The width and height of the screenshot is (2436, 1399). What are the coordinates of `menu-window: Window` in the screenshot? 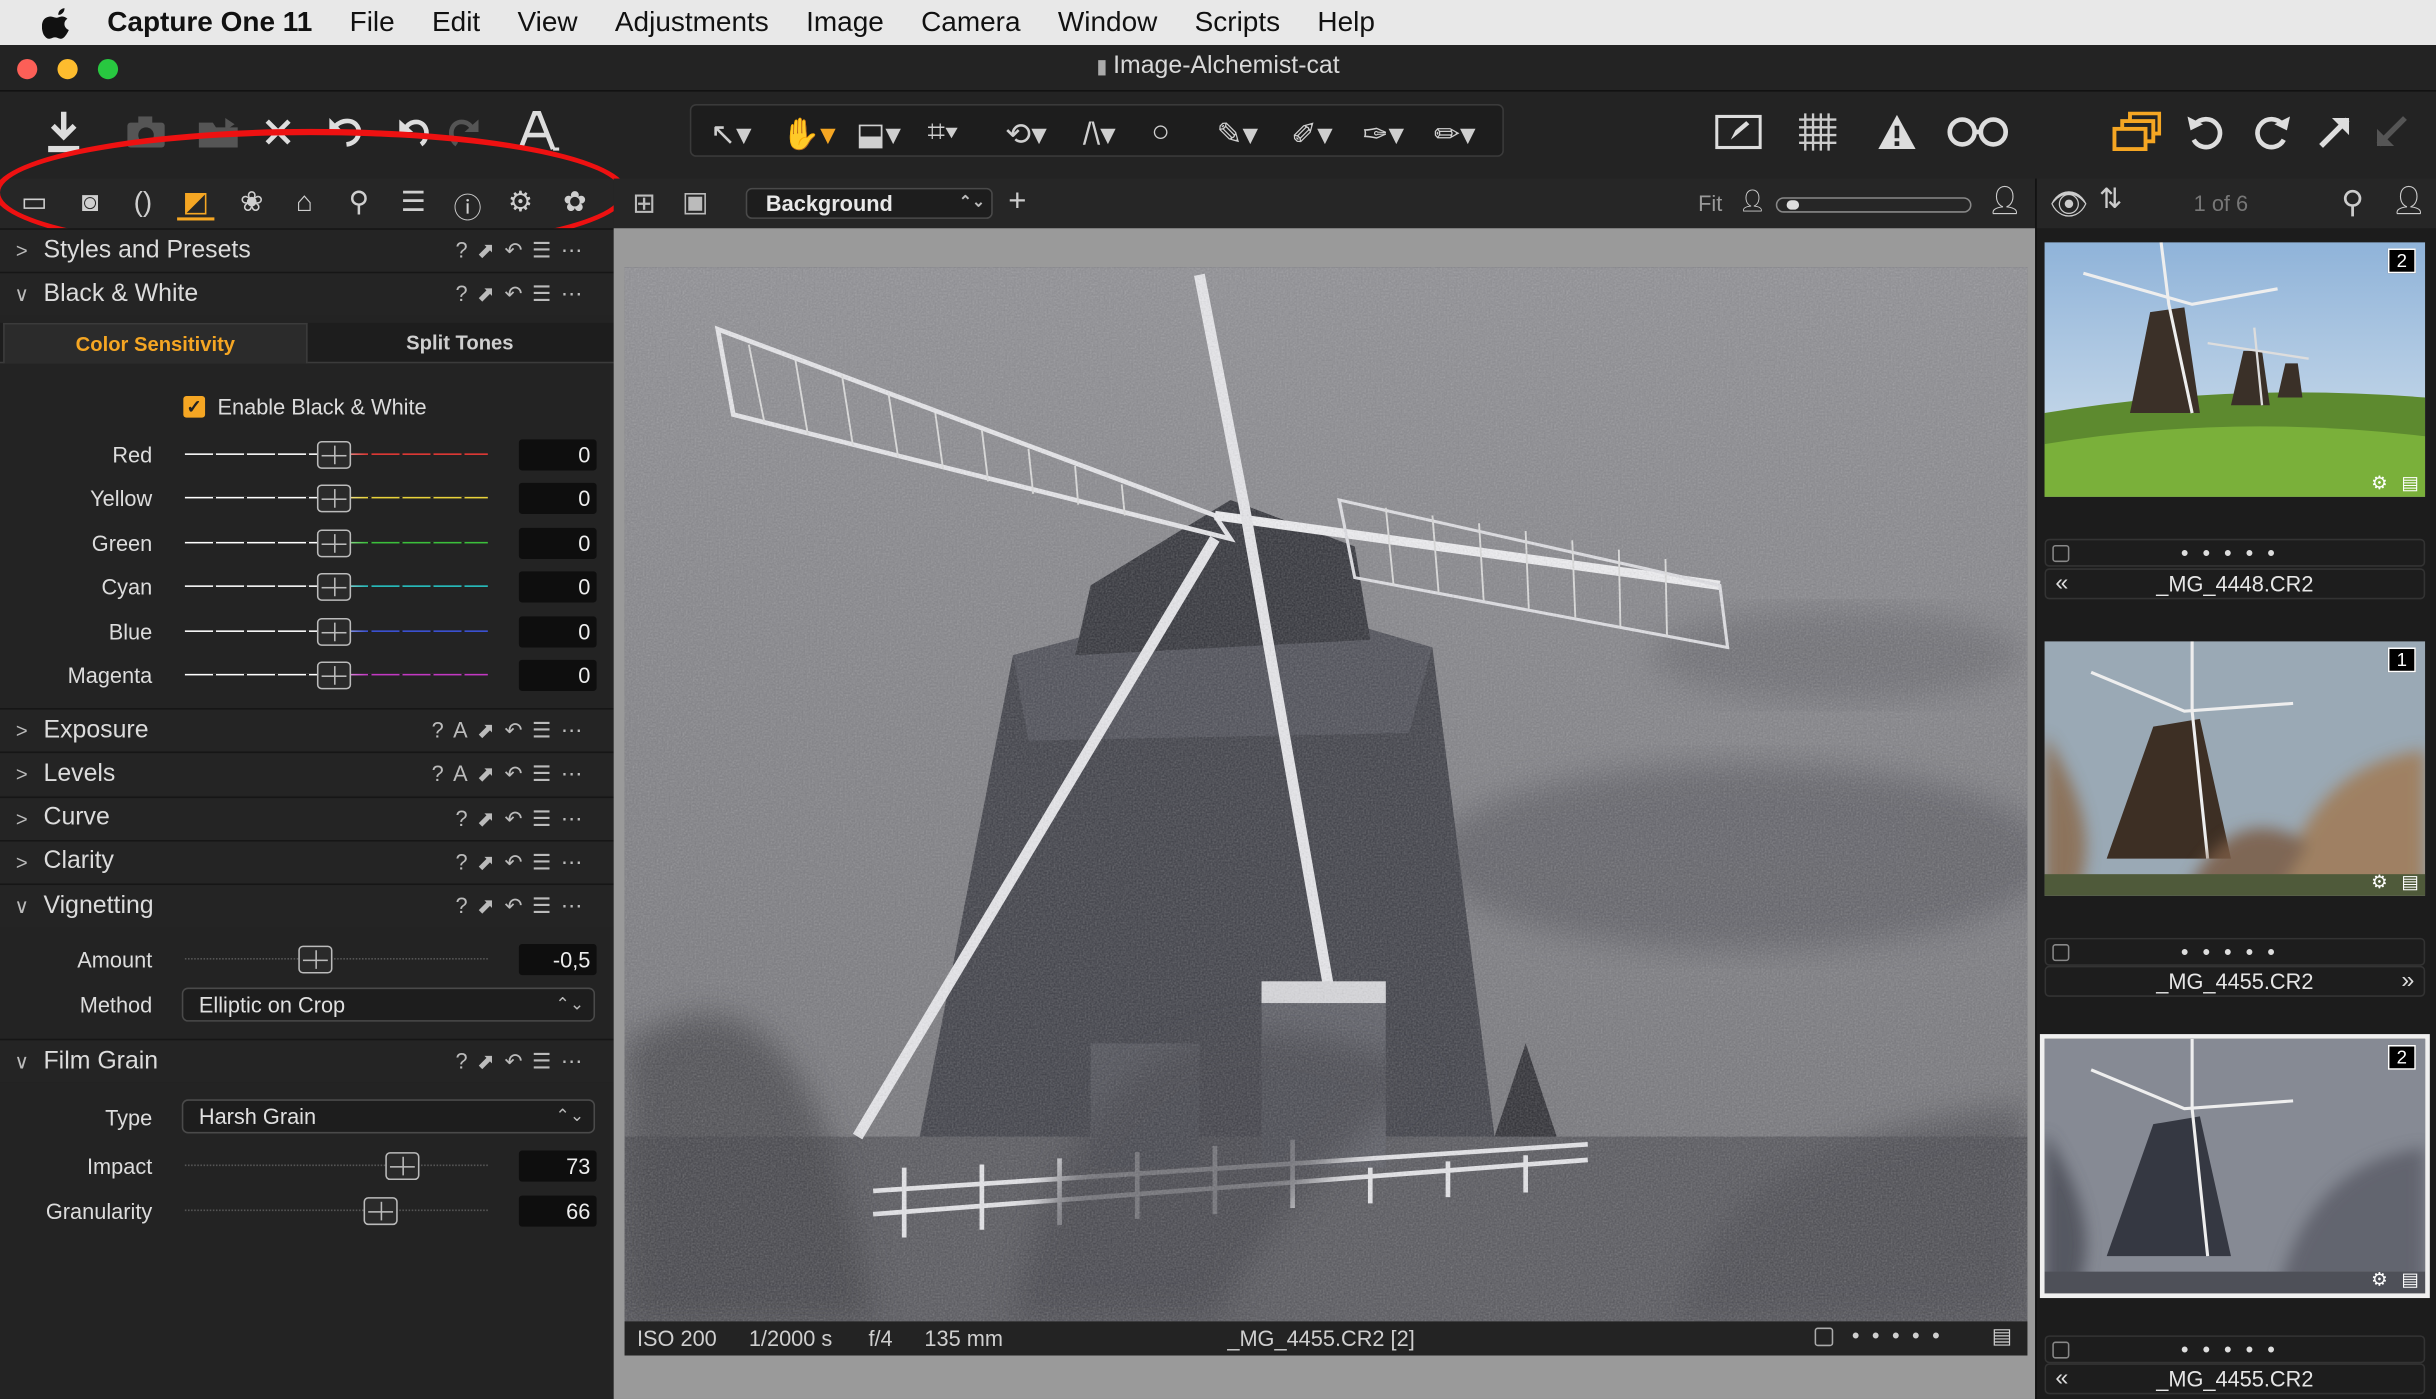 It's located at (1107, 22).